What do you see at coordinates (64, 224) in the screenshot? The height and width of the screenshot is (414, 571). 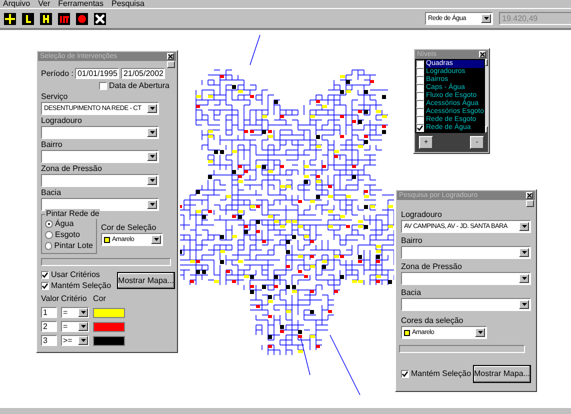 I see `radio-label: Água` at bounding box center [64, 224].